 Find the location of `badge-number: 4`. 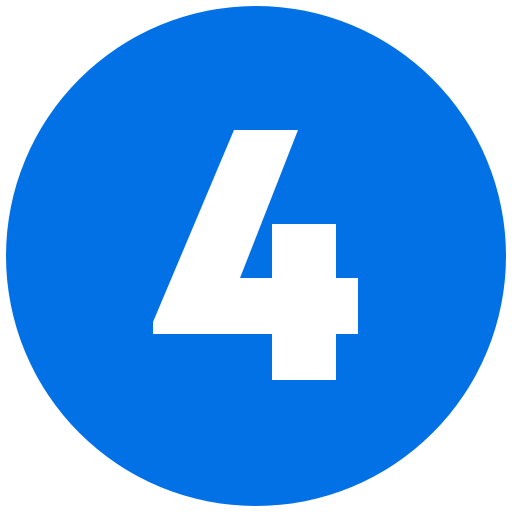

badge-number: 4 is located at coordinates (256, 297).